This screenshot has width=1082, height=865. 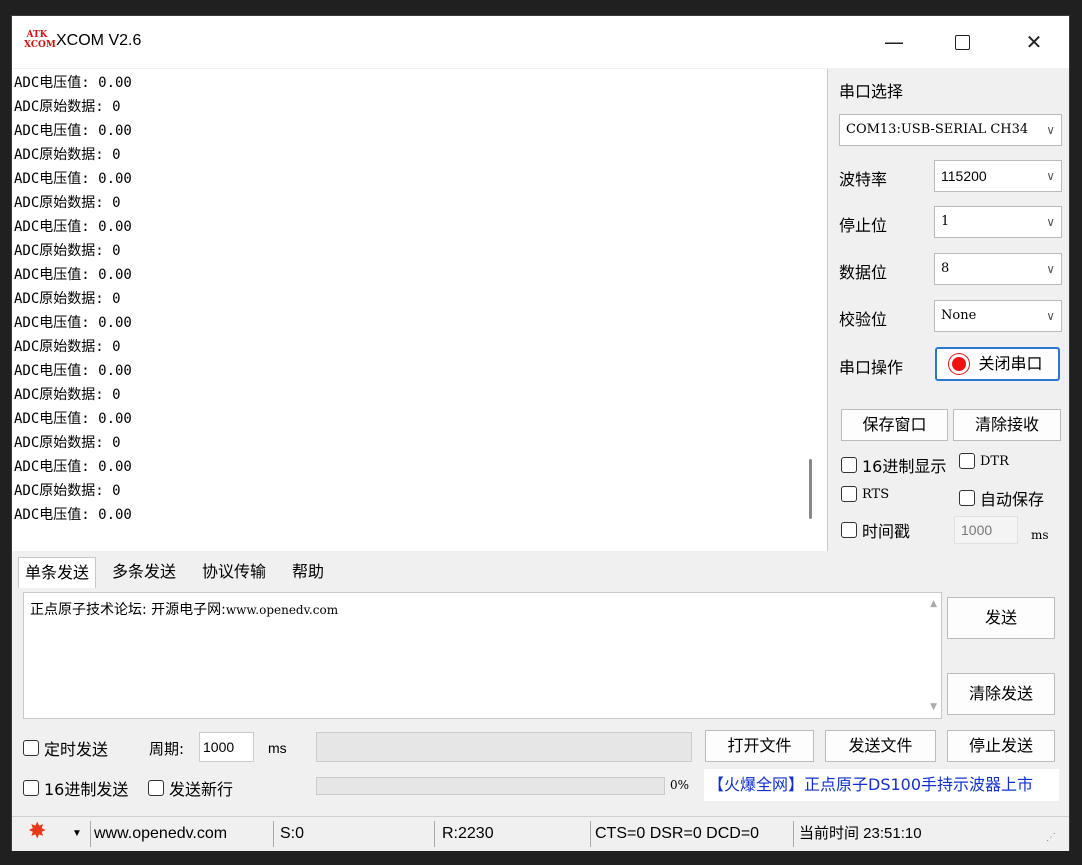 What do you see at coordinates (998, 316) in the screenshot?
I see `parity-select: None ∨` at bounding box center [998, 316].